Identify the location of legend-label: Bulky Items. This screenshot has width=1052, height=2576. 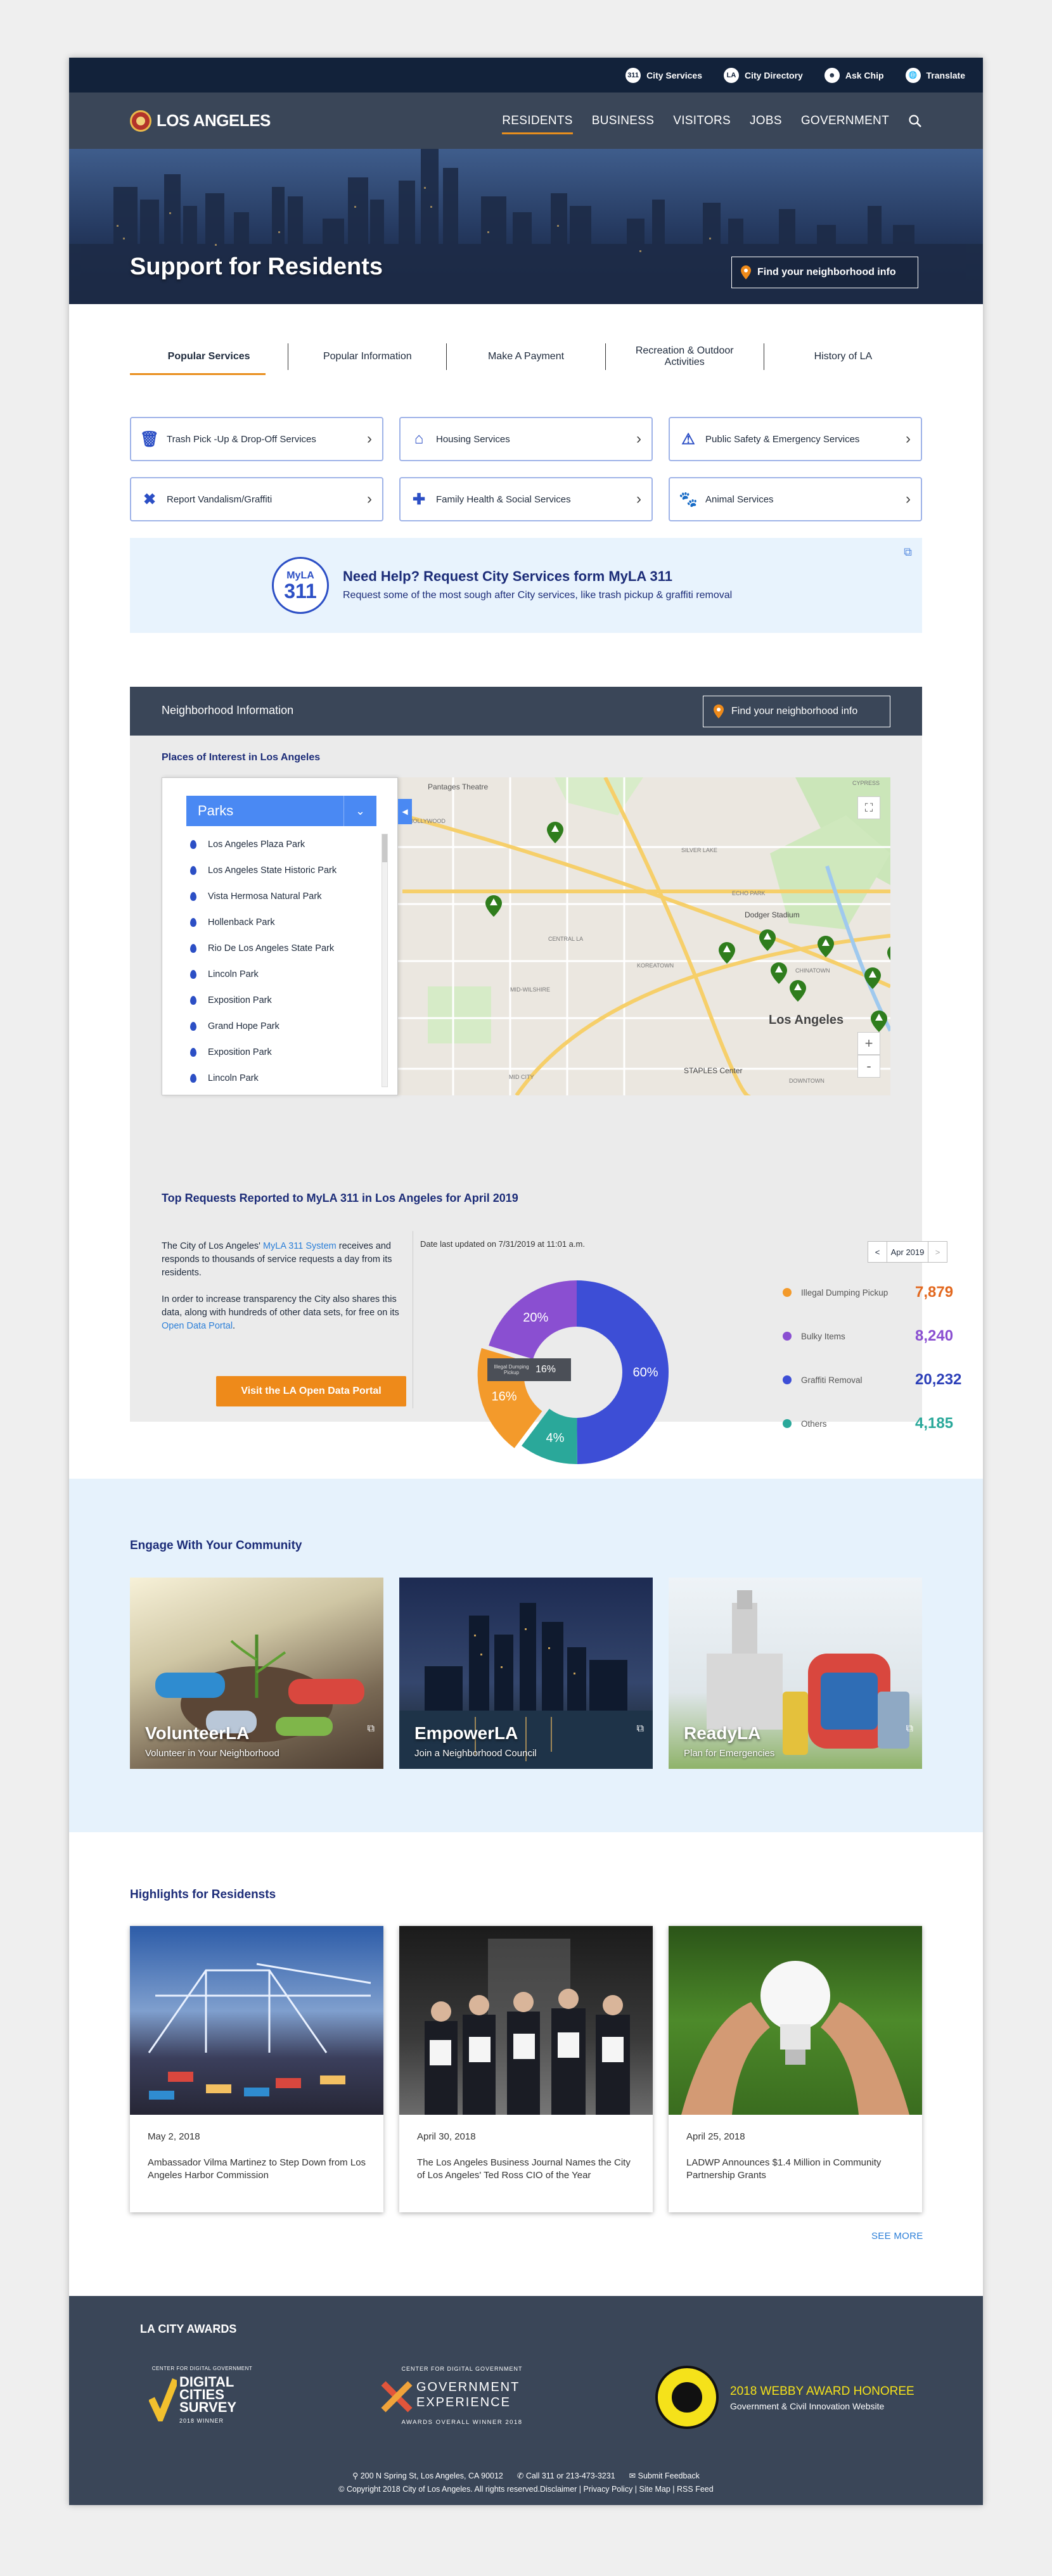
(823, 1336).